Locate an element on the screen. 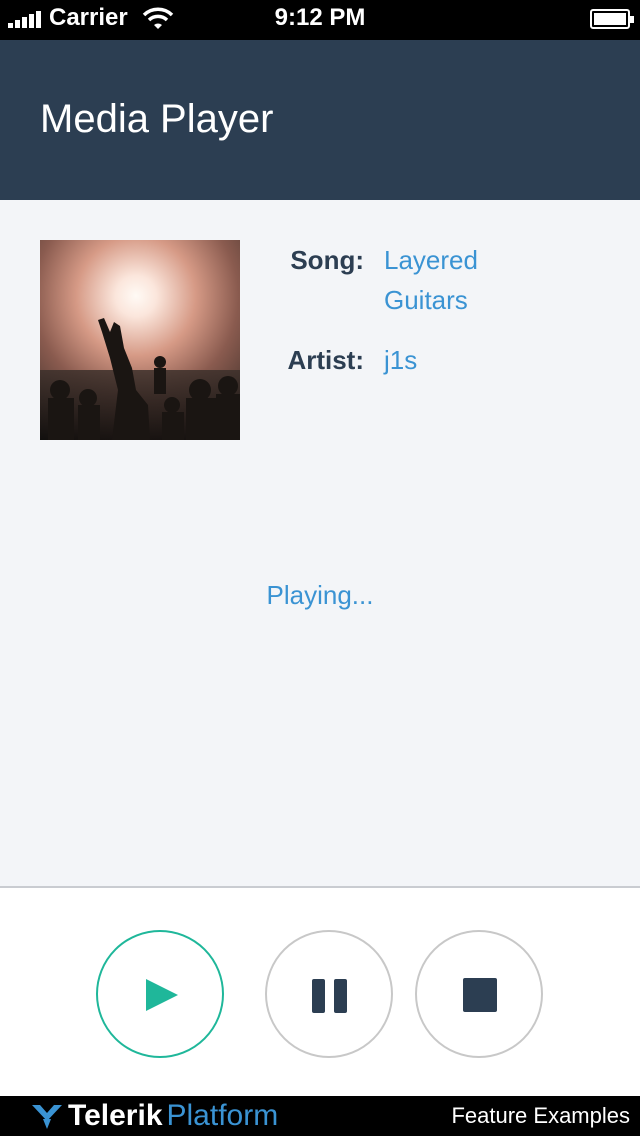 This screenshot has height=1136, width=640. page-title: Media Player is located at coordinates (157, 119).